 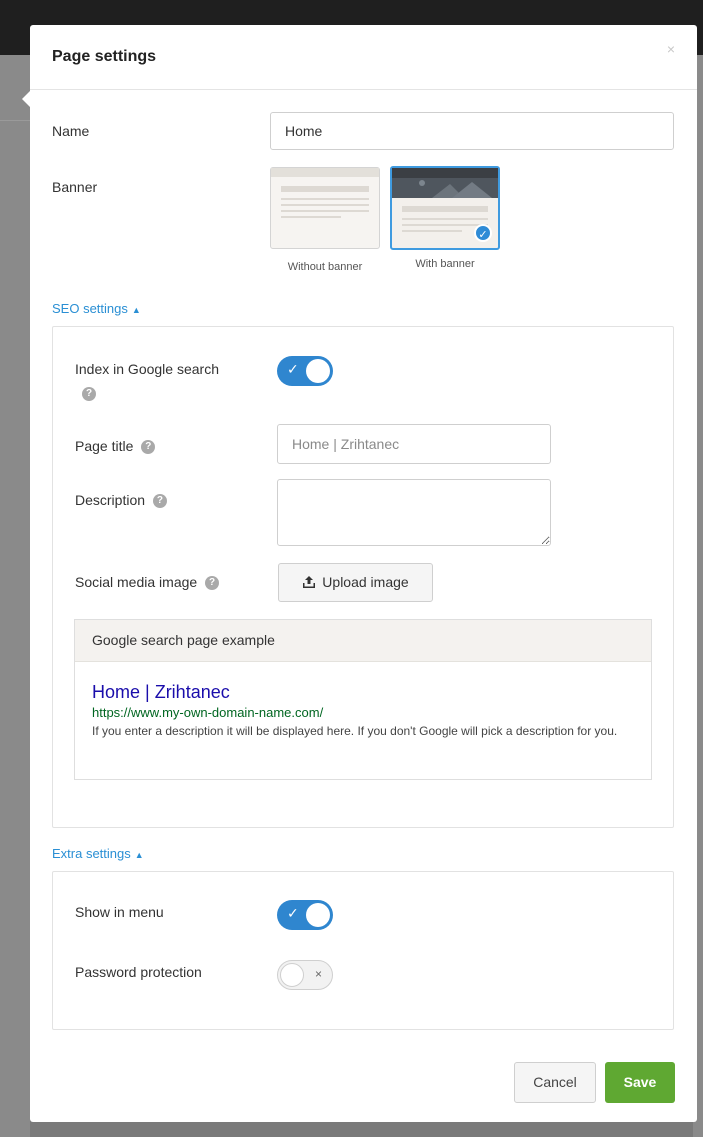 I want to click on social-image-label: Social media image ?, so click(x=147, y=582).